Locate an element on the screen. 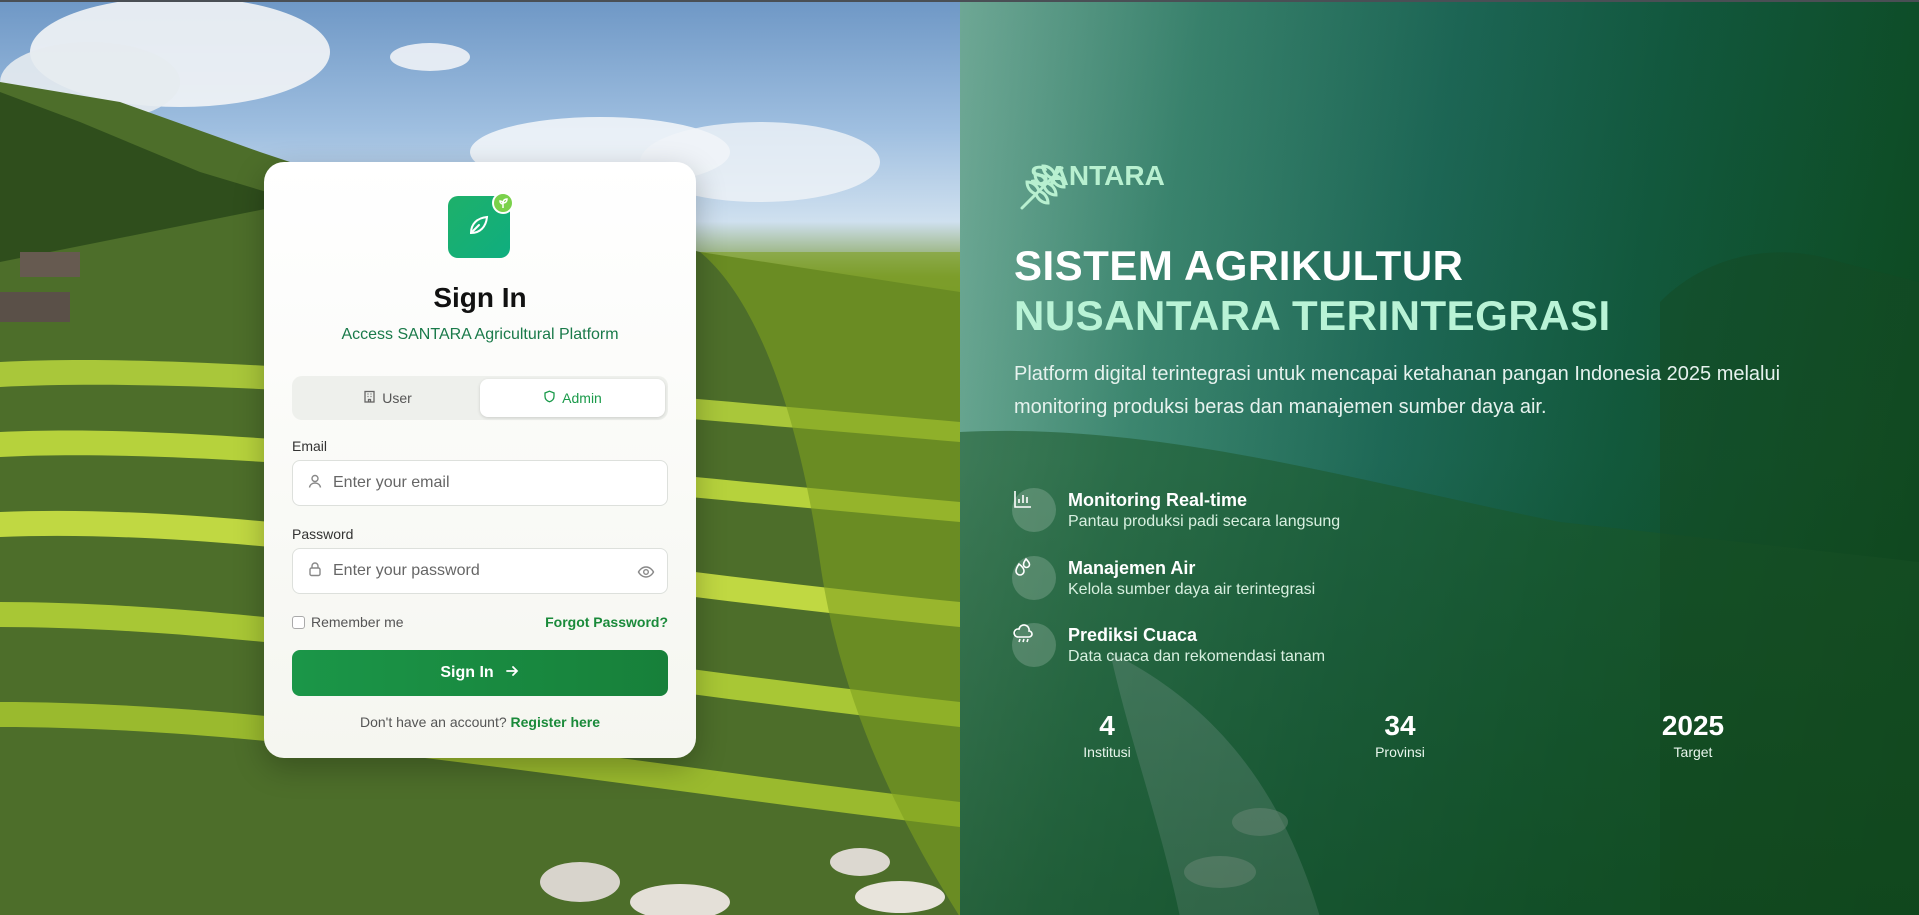  password-input is located at coordinates (473, 571).